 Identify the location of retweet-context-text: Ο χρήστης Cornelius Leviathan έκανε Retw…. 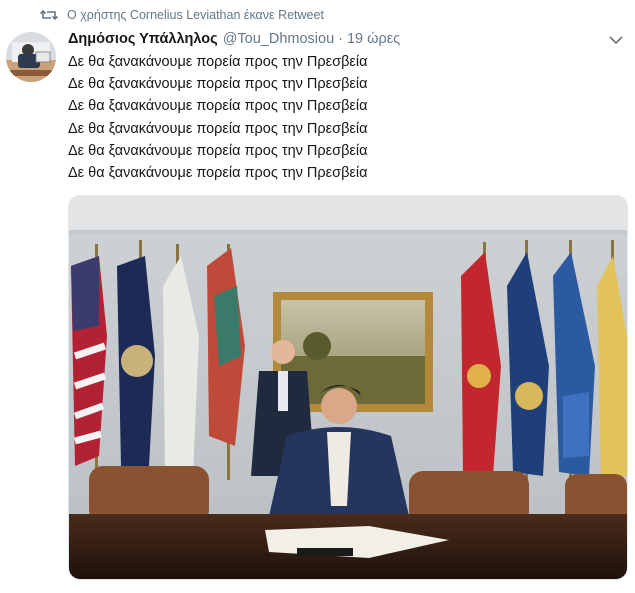
(195, 15).